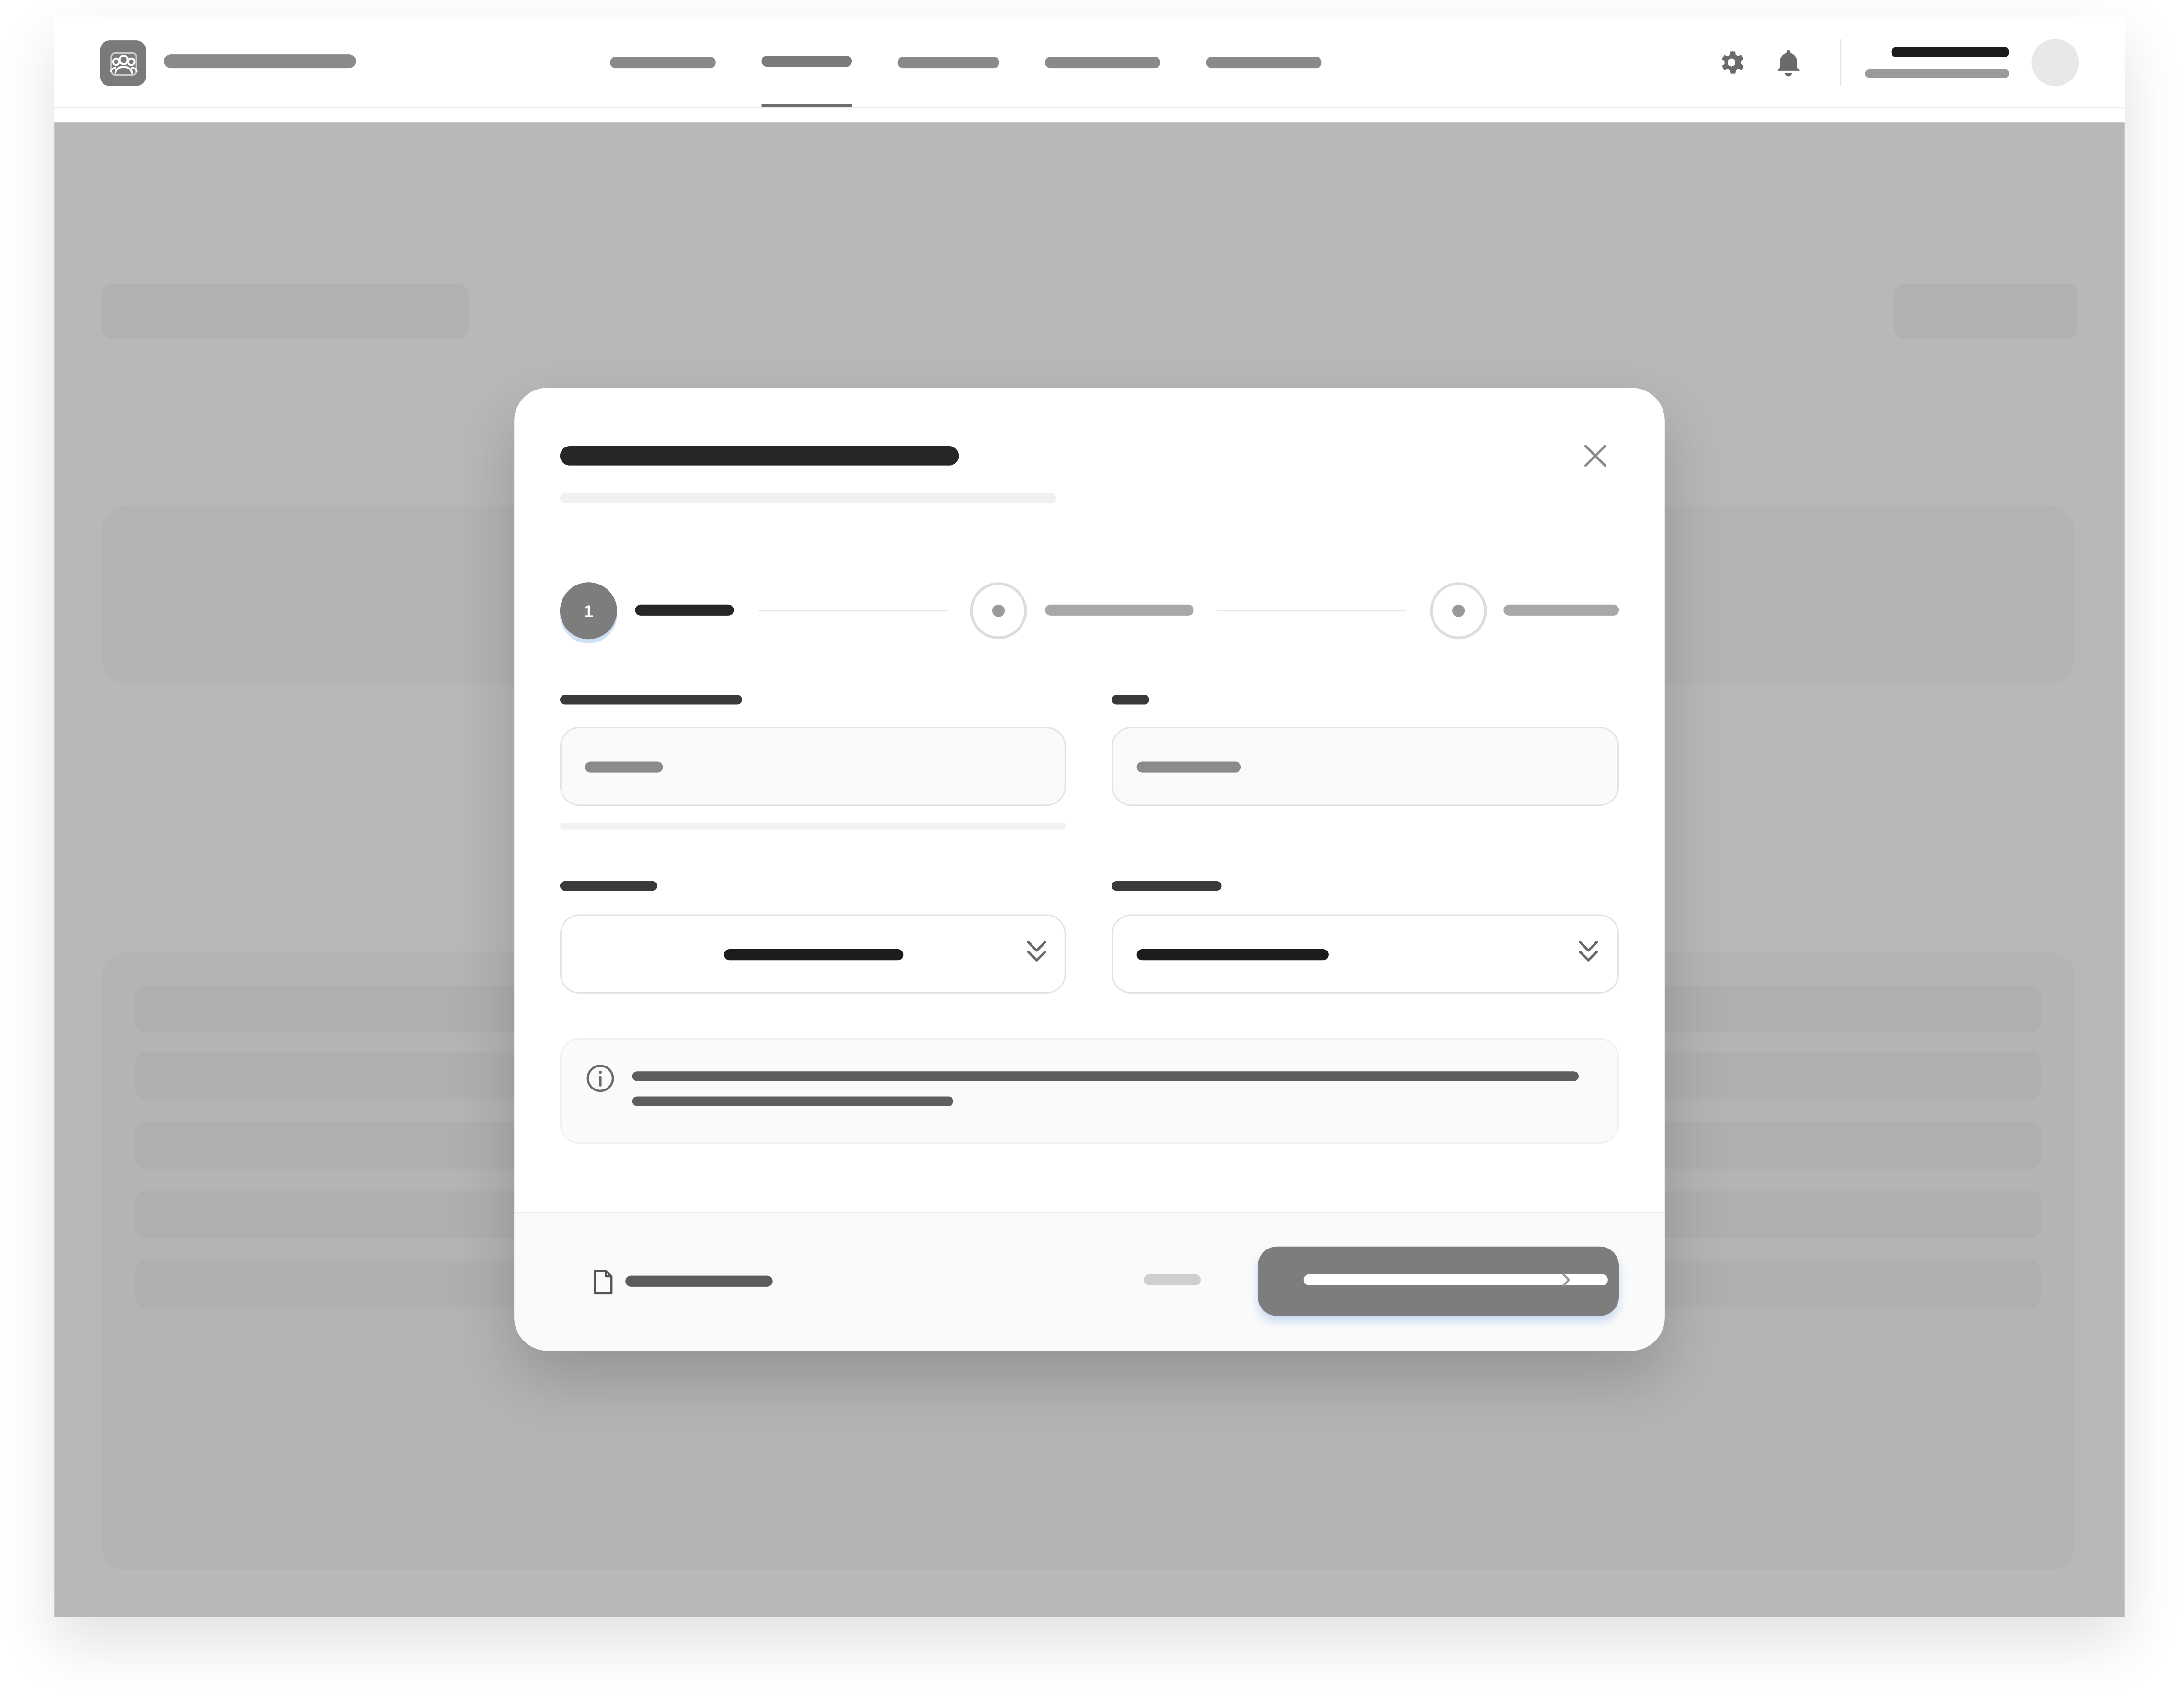 The width and height of the screenshot is (2179, 1708). I want to click on user-role, so click(1937, 73).